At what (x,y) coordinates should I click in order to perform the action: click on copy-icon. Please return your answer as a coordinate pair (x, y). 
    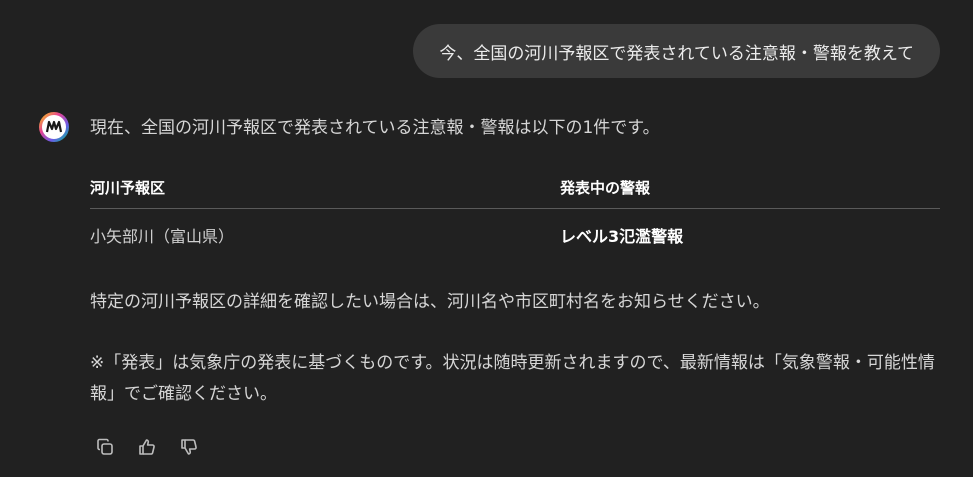
    Looking at the image, I should click on (105, 446).